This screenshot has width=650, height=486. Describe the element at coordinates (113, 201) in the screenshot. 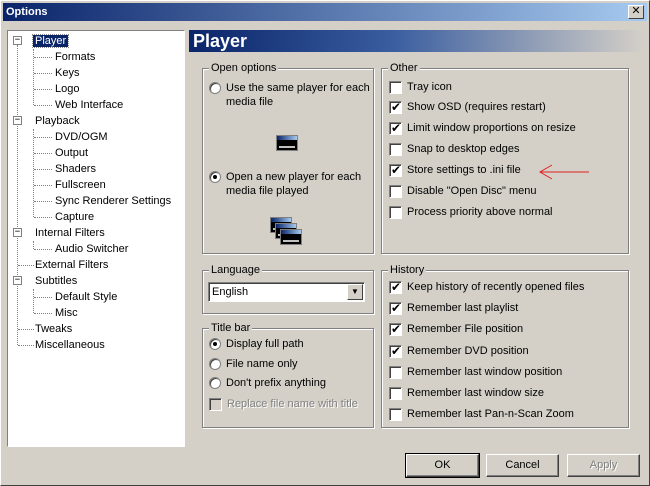

I see `tree-item-sync-renderer-settings: Sync Renderer Settings` at that location.